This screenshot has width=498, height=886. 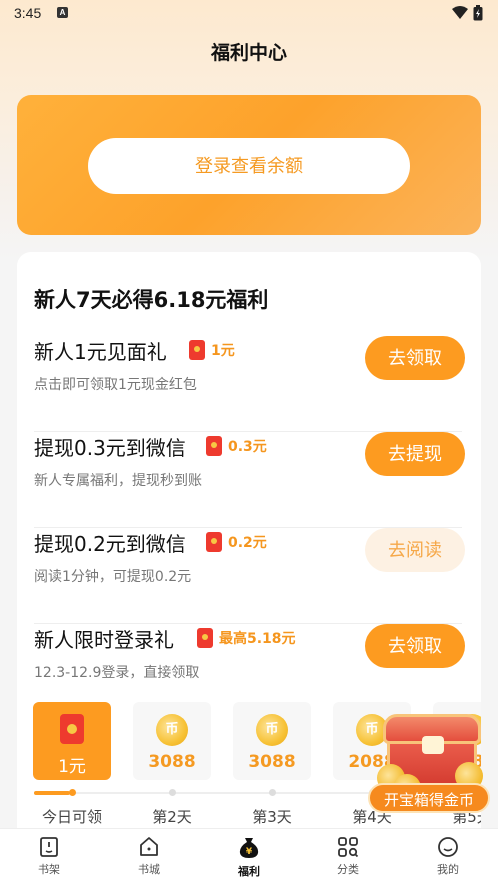 What do you see at coordinates (115, 385) in the screenshot?
I see `task-description: 点击即可领取1元现金红包` at bounding box center [115, 385].